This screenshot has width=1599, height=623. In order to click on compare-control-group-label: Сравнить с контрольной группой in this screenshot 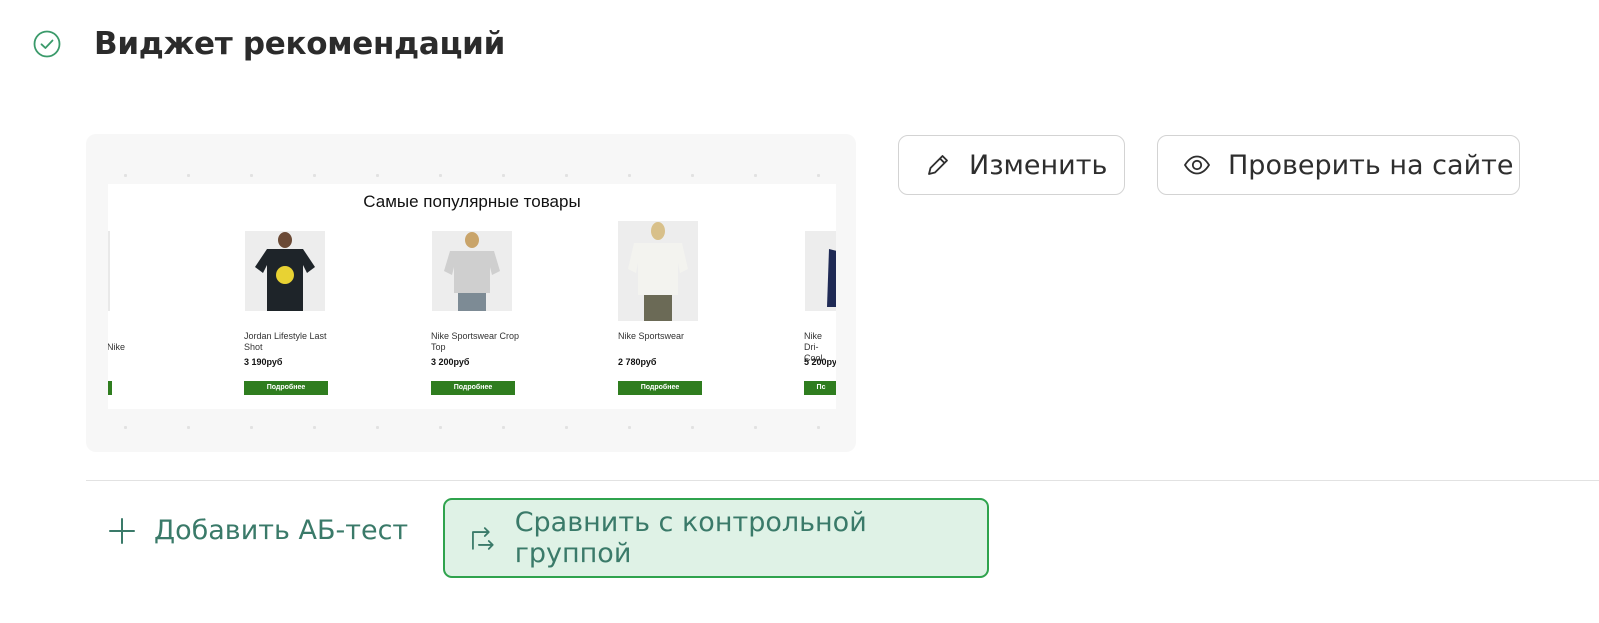, I will do `click(690, 538)`.